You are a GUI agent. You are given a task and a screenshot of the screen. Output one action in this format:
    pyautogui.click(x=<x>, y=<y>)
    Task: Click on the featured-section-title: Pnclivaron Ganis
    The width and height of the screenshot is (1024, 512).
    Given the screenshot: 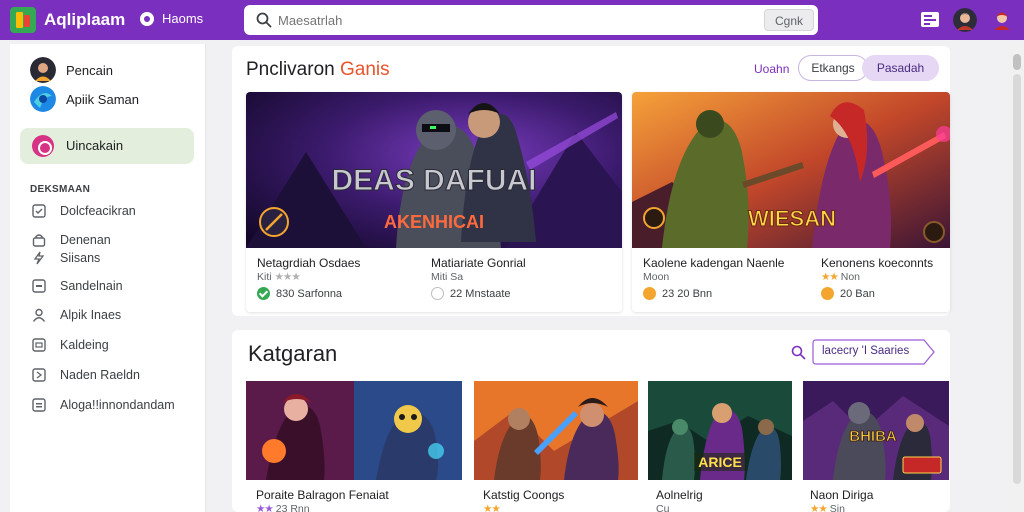 What is the action you would take?
    pyautogui.click(x=318, y=70)
    